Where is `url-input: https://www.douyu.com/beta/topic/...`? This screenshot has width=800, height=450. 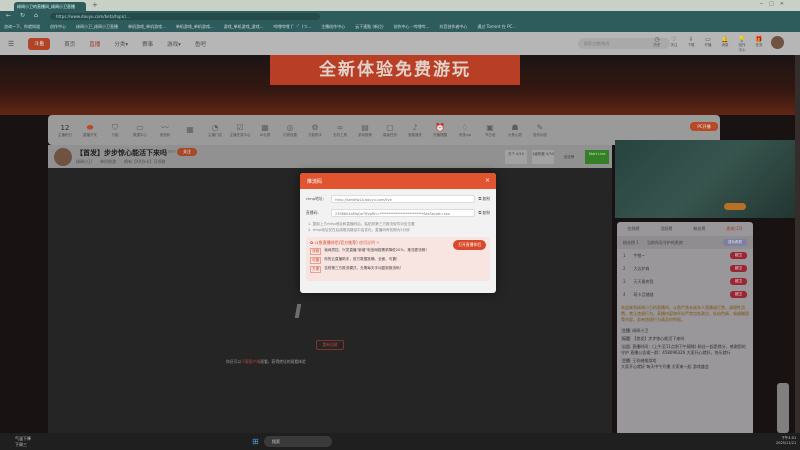
url-input: https://www.douyu.com/beta/topic/... is located at coordinates (185, 16).